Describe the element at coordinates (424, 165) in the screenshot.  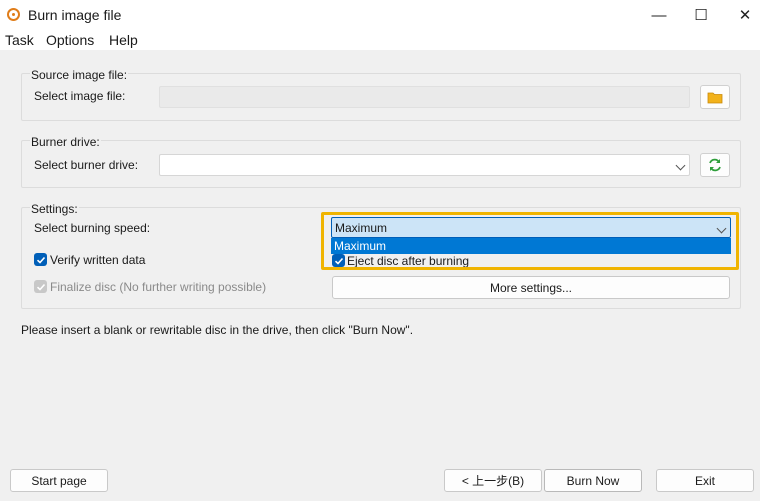
I see `burner-drive-select` at that location.